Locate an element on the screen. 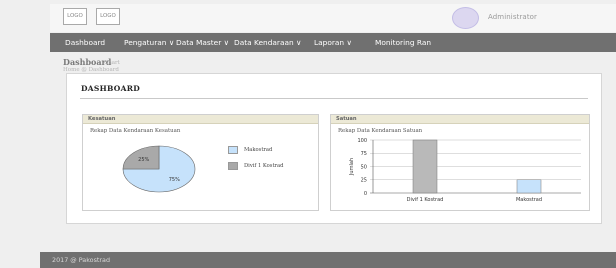  legend-swatch-makostrad is located at coordinates (233, 150).